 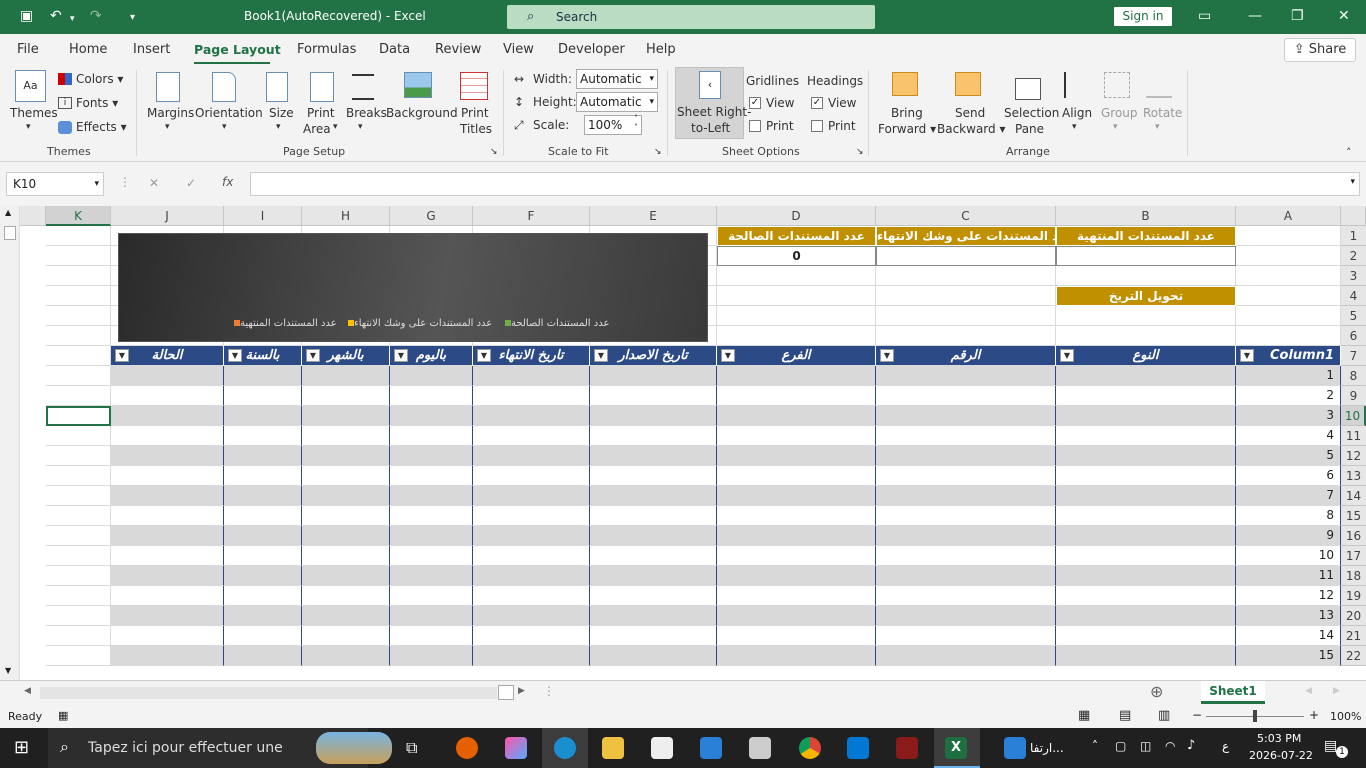 I want to click on cell-i12, so click(x=263, y=456).